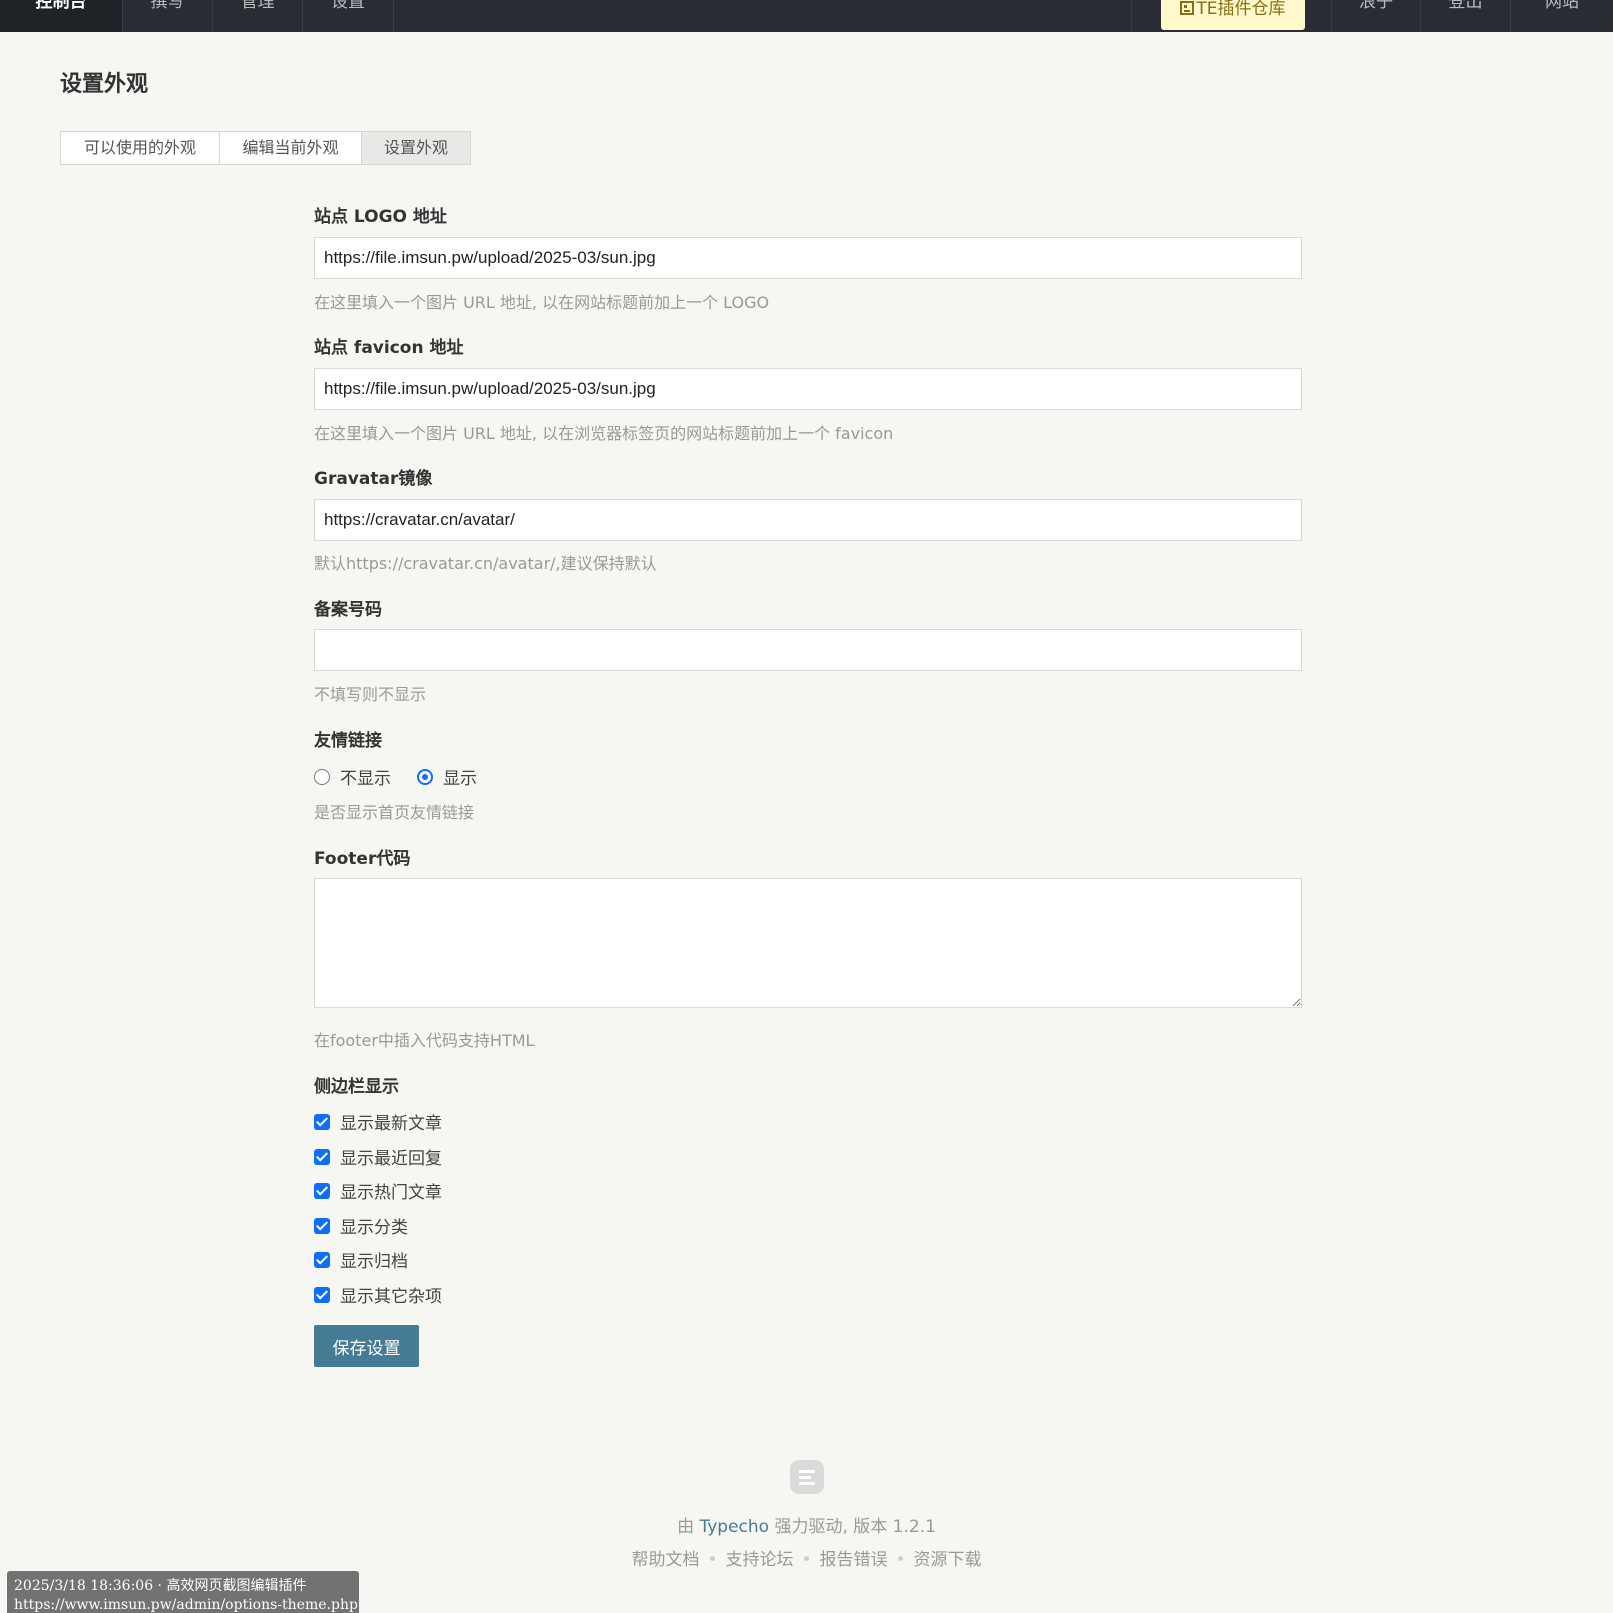 Image resolution: width=1613 pixels, height=1613 pixels. What do you see at coordinates (291, 148) in the screenshot?
I see `tab-edit-theme: 编辑当前外观` at bounding box center [291, 148].